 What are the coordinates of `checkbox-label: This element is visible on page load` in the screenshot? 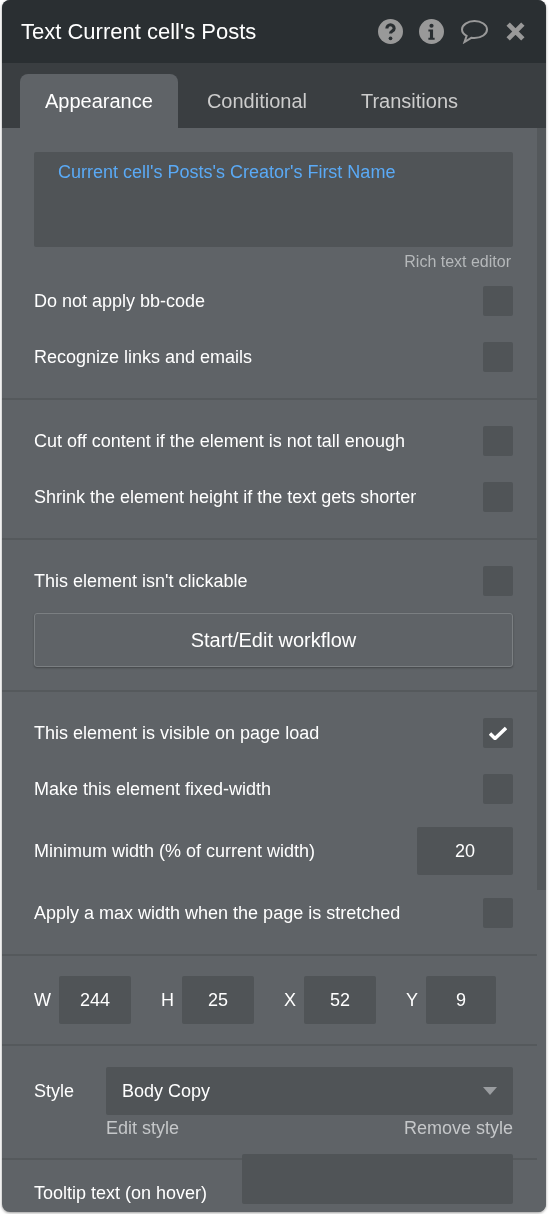 It's located at (177, 733).